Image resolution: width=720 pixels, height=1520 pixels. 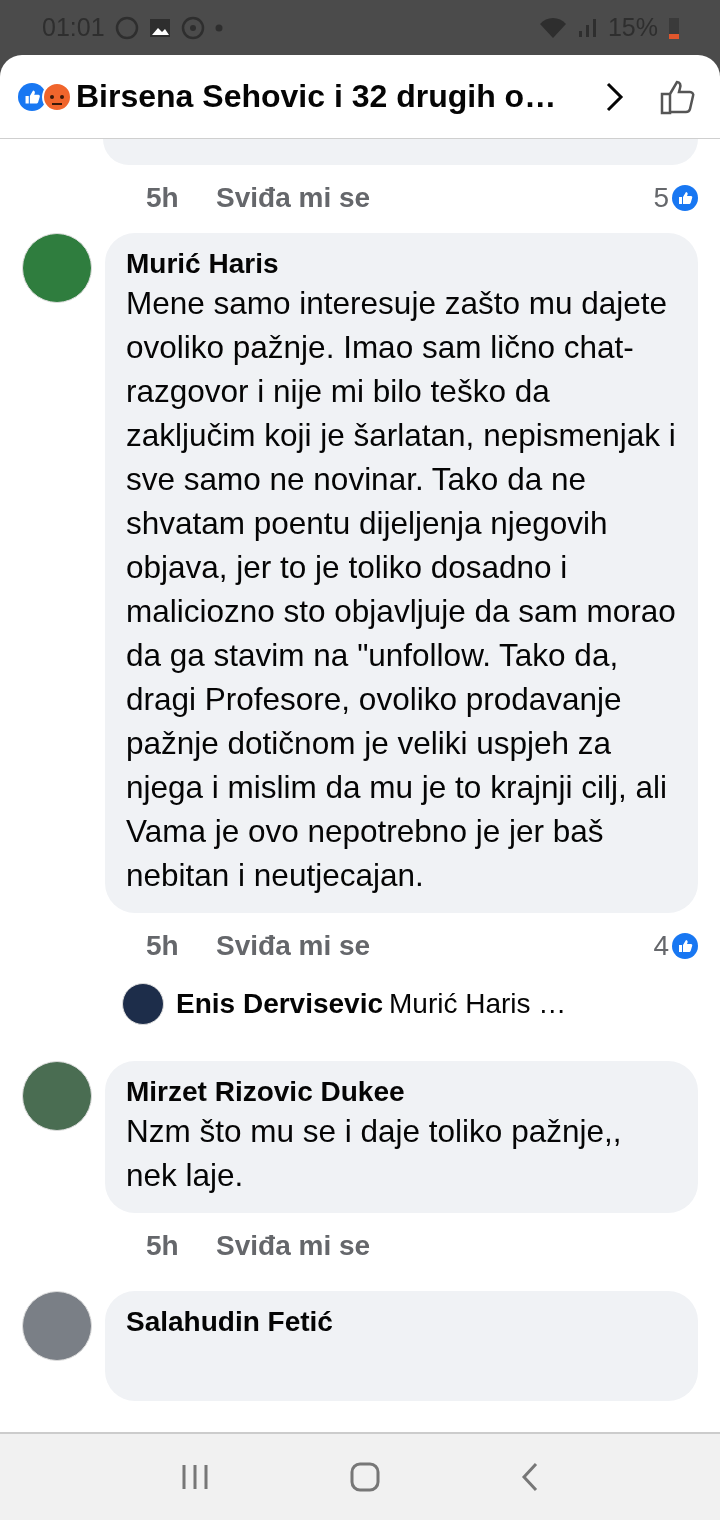 I want to click on like-count: 4, so click(x=661, y=946).